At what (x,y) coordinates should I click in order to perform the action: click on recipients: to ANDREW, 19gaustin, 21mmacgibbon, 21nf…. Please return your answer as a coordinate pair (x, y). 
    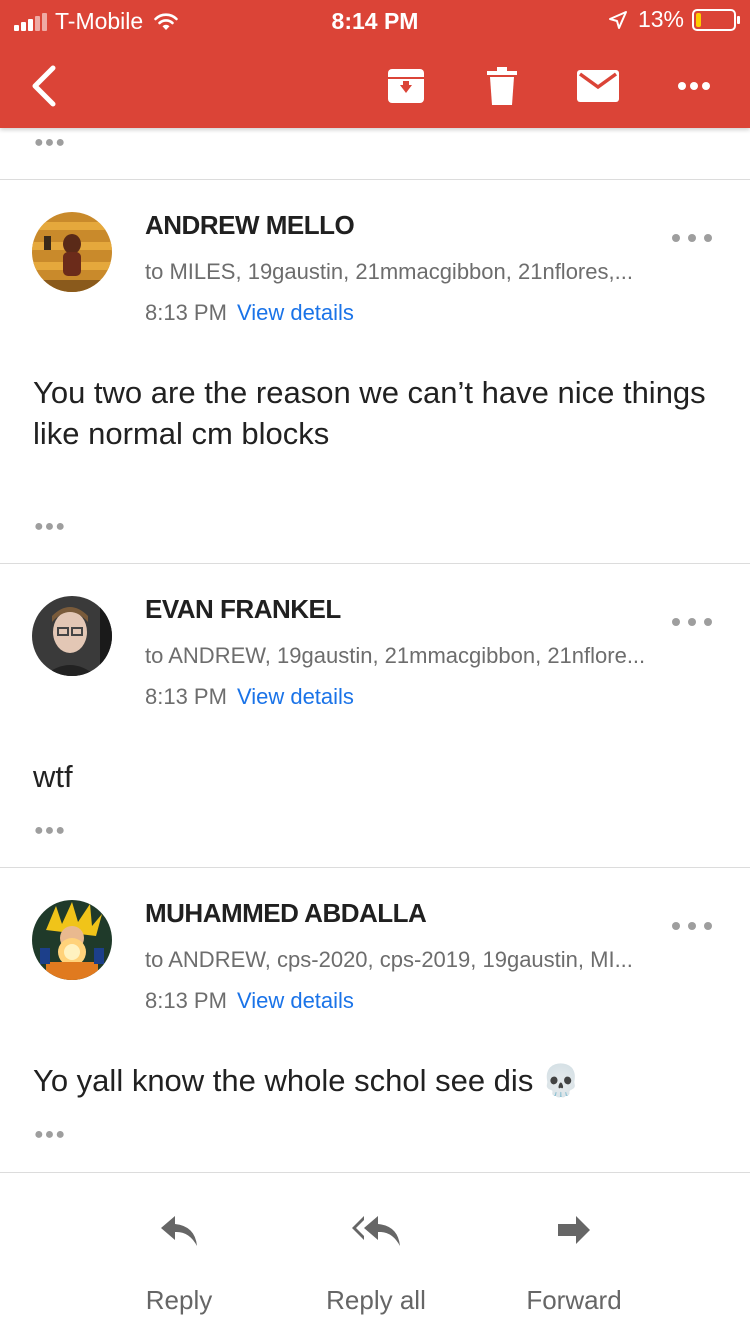
    Looking at the image, I should click on (400, 656).